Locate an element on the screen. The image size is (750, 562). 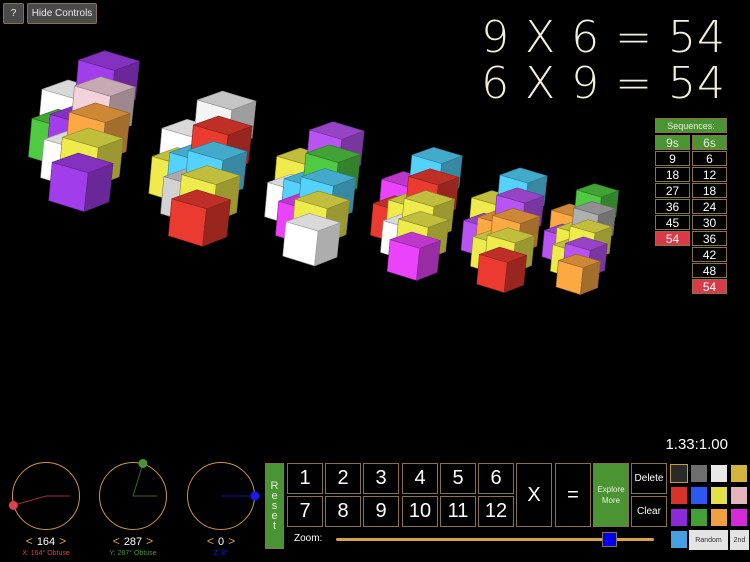
more-label: More is located at coordinates (611, 500).